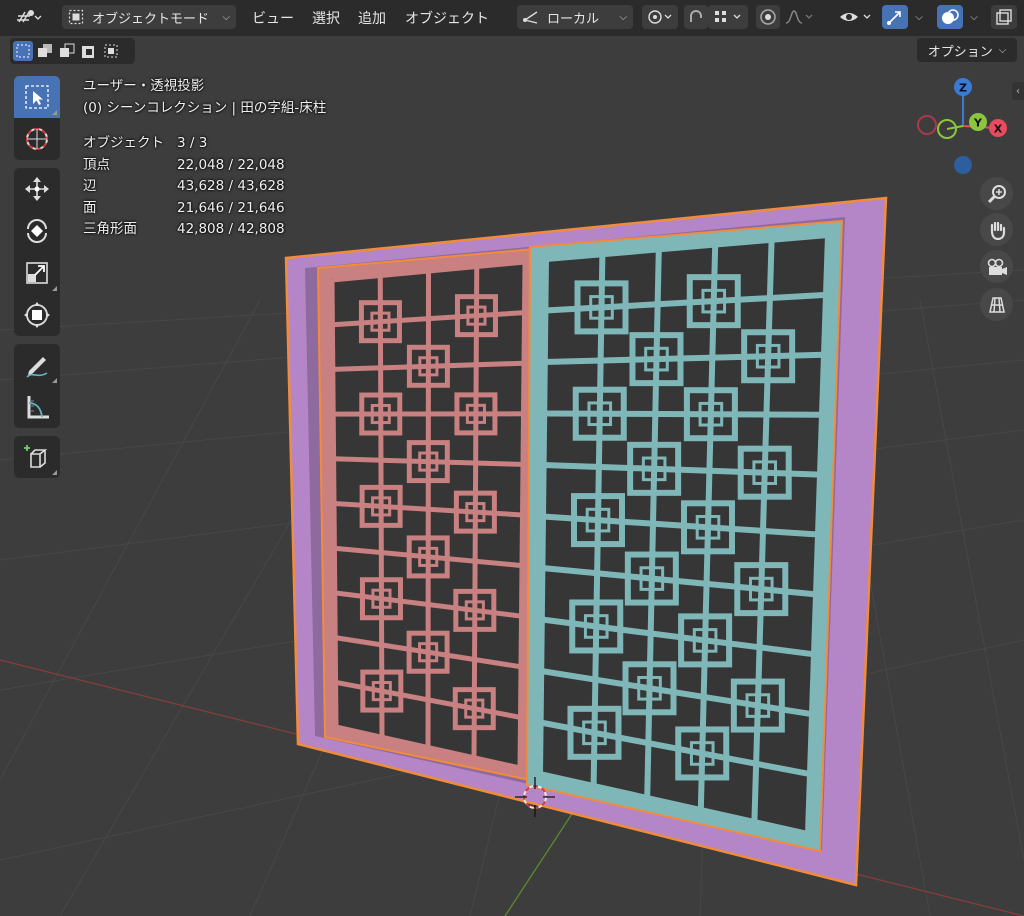  I want to click on stat-row: 三角形面 42,808 / 42,808, so click(204, 230).